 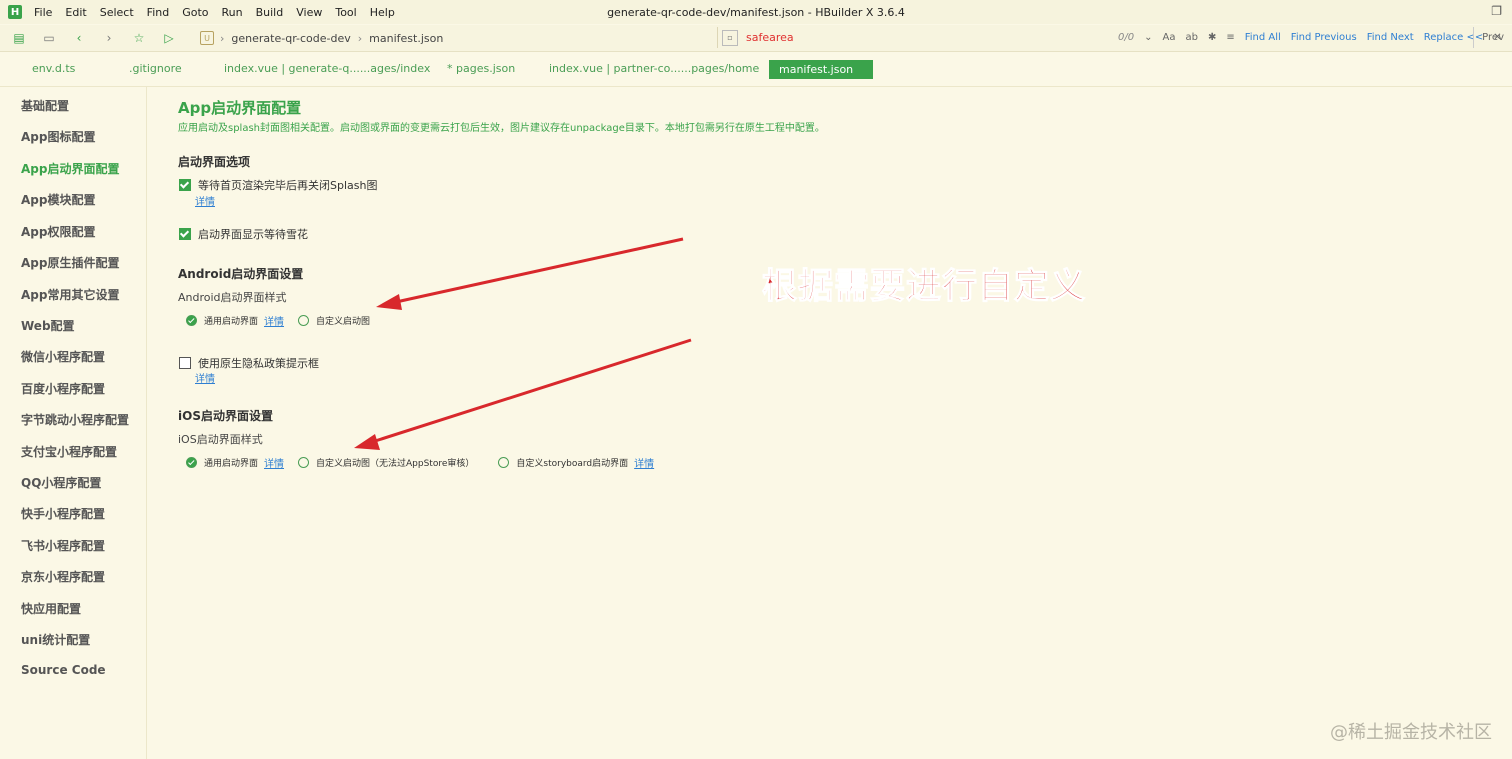 What do you see at coordinates (531, 391) in the screenshot?
I see `annotation-arrow-ios` at bounding box center [531, 391].